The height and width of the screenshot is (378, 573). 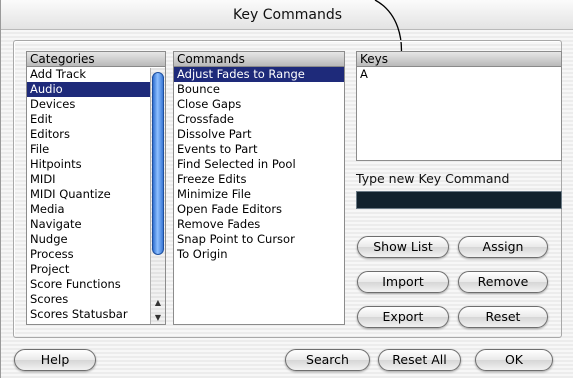 What do you see at coordinates (259, 239) in the screenshot?
I see `command-item: Snap Point to Cursor` at bounding box center [259, 239].